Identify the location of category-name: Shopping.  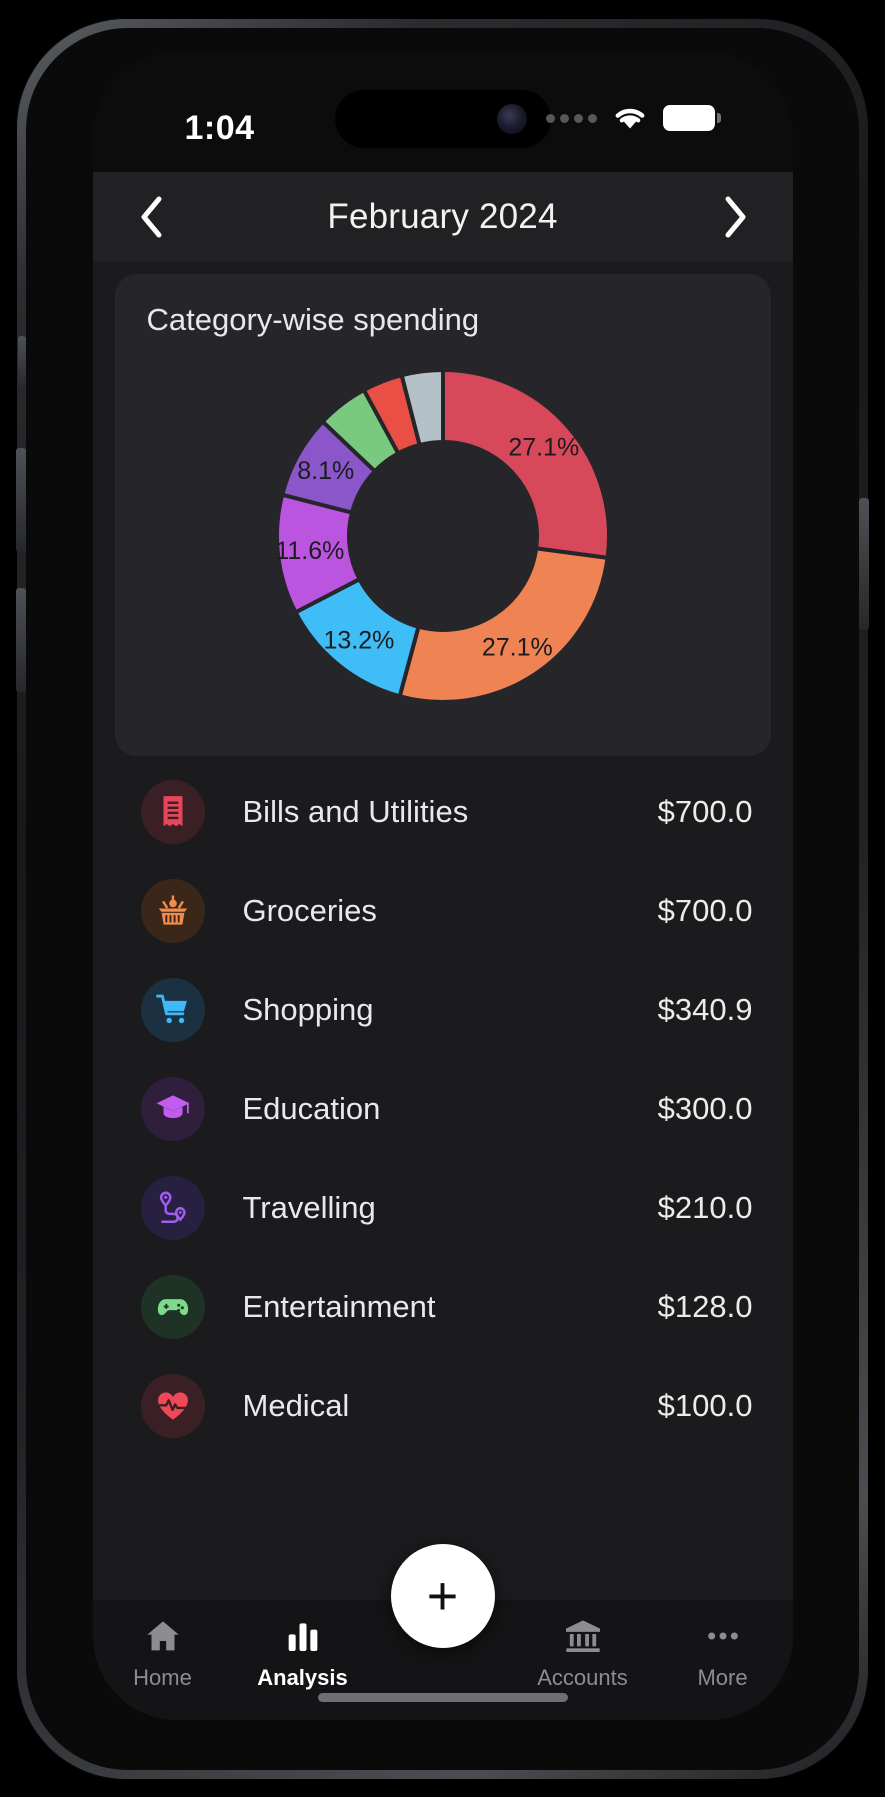
(308, 1009).